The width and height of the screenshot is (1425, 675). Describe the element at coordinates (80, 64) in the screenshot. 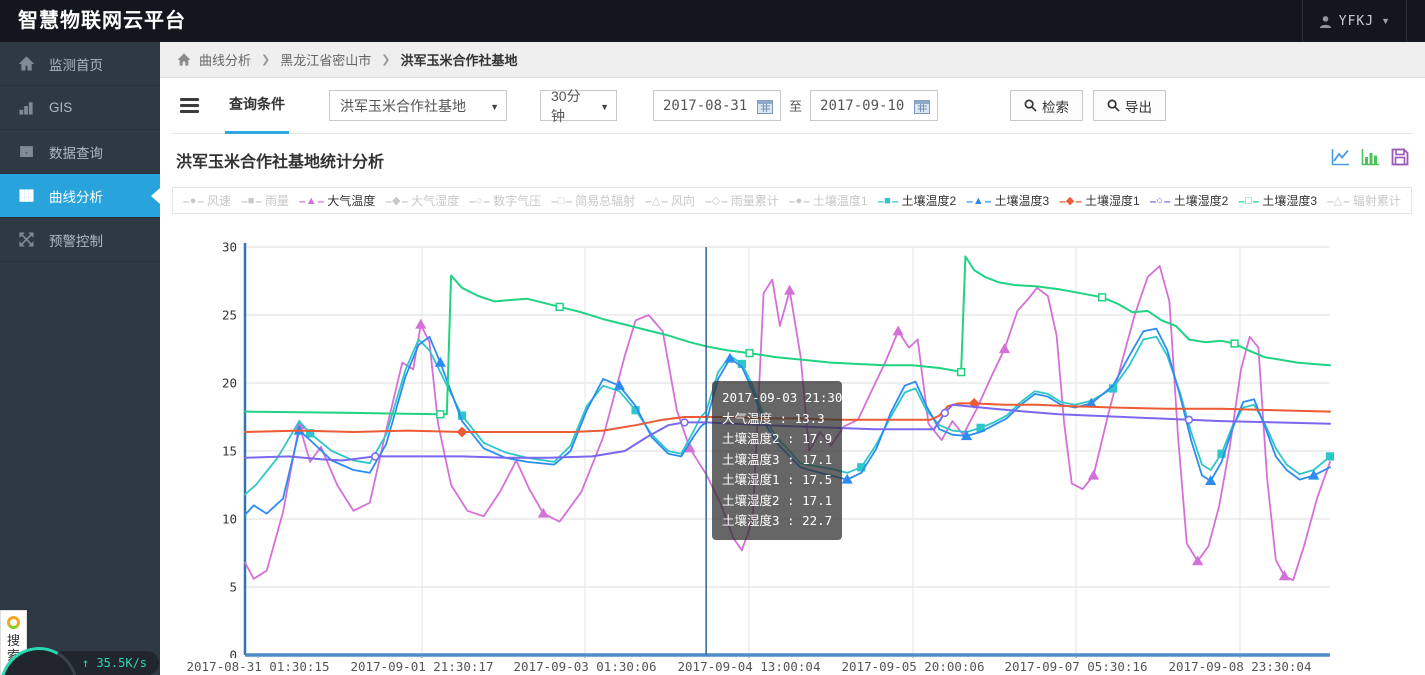

I see `sidebar-item-monitor-home: 监测首页` at that location.